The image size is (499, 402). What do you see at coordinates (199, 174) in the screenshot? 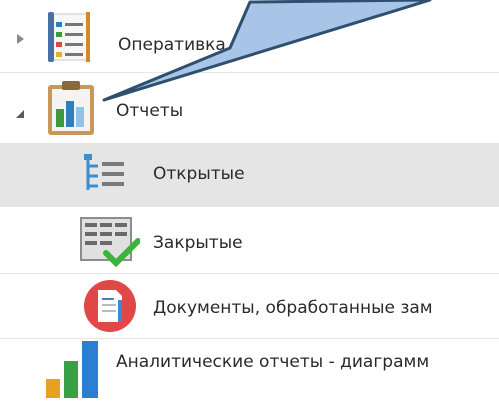
I see `tree-item-label: Открытые` at bounding box center [199, 174].